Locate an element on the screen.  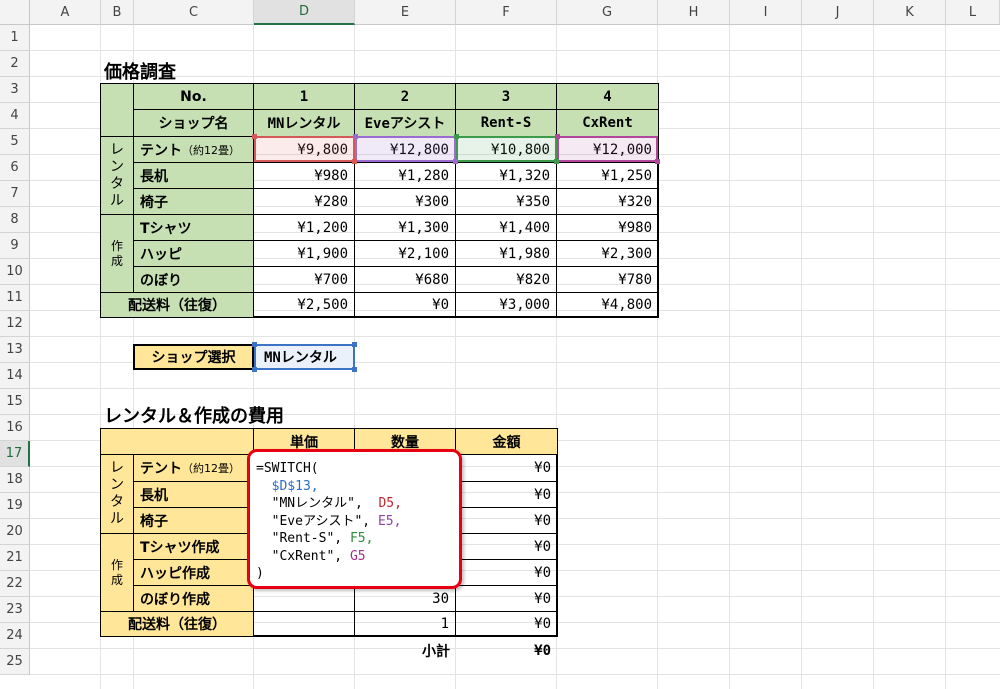
cost-shipping-unit-price is located at coordinates (304, 623).